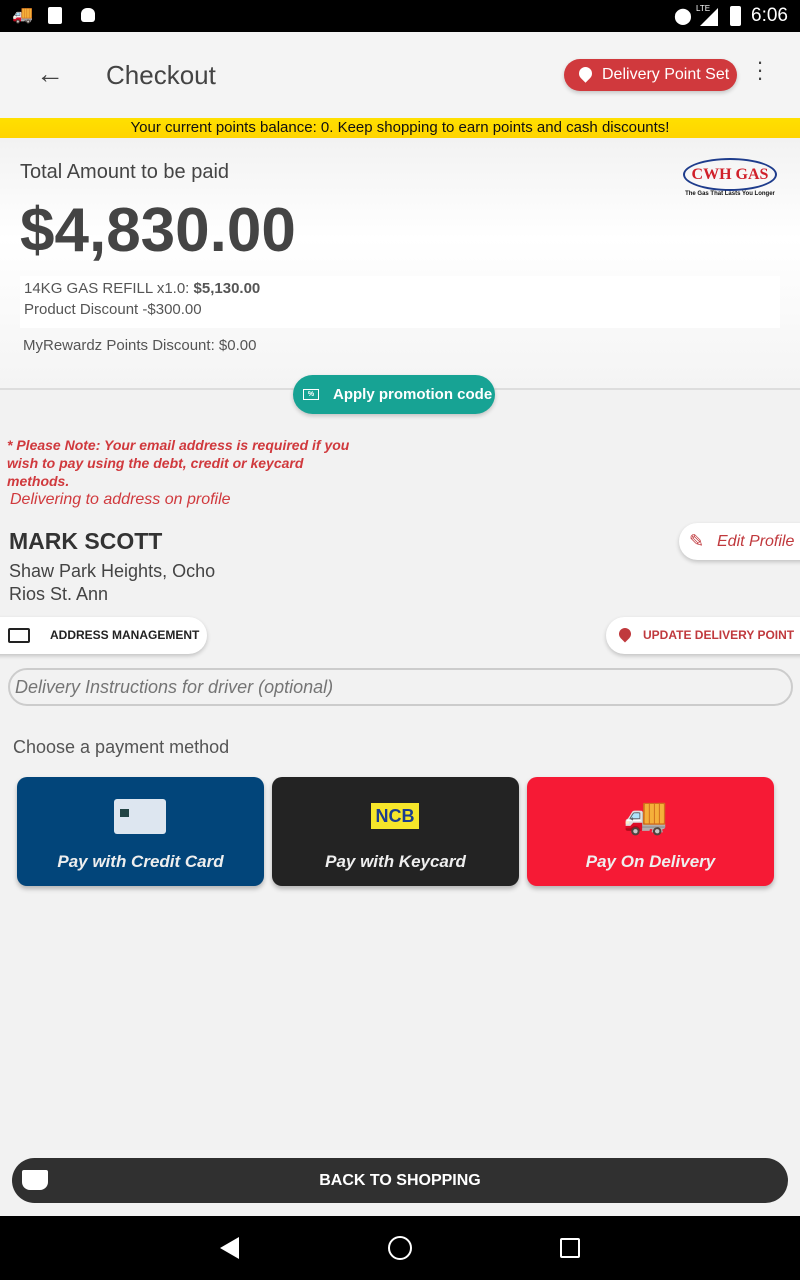  I want to click on back-to-shopping-label: BACK TO SHOPPING, so click(400, 1180).